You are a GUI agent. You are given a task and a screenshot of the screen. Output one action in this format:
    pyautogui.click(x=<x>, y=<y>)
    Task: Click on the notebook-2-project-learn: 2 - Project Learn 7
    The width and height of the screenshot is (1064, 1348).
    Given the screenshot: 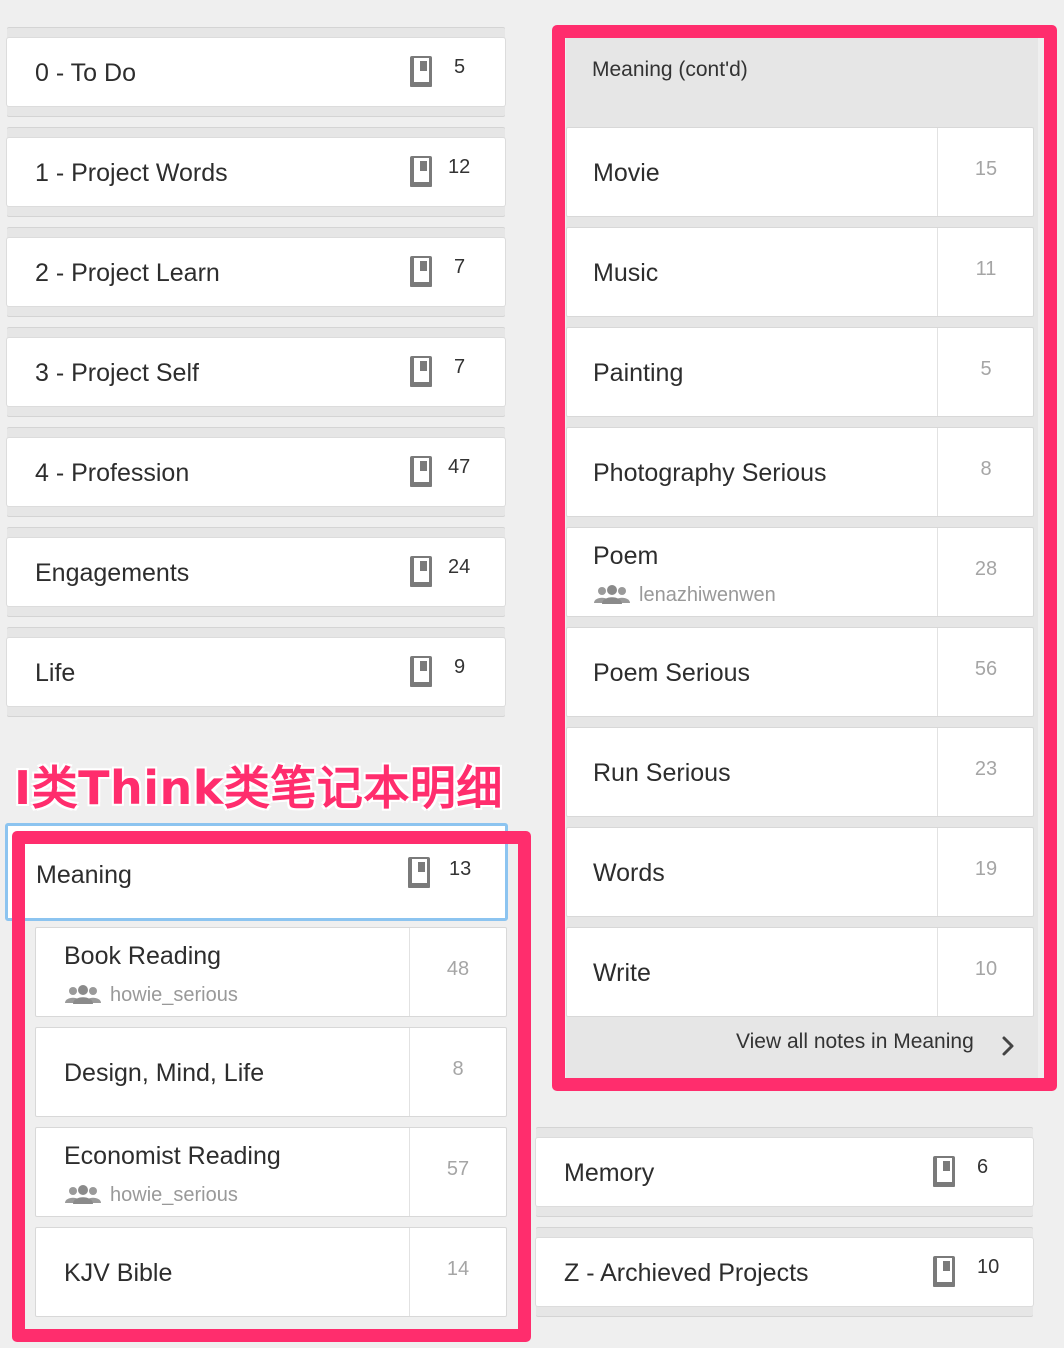 What is the action you would take?
    pyautogui.click(x=256, y=272)
    